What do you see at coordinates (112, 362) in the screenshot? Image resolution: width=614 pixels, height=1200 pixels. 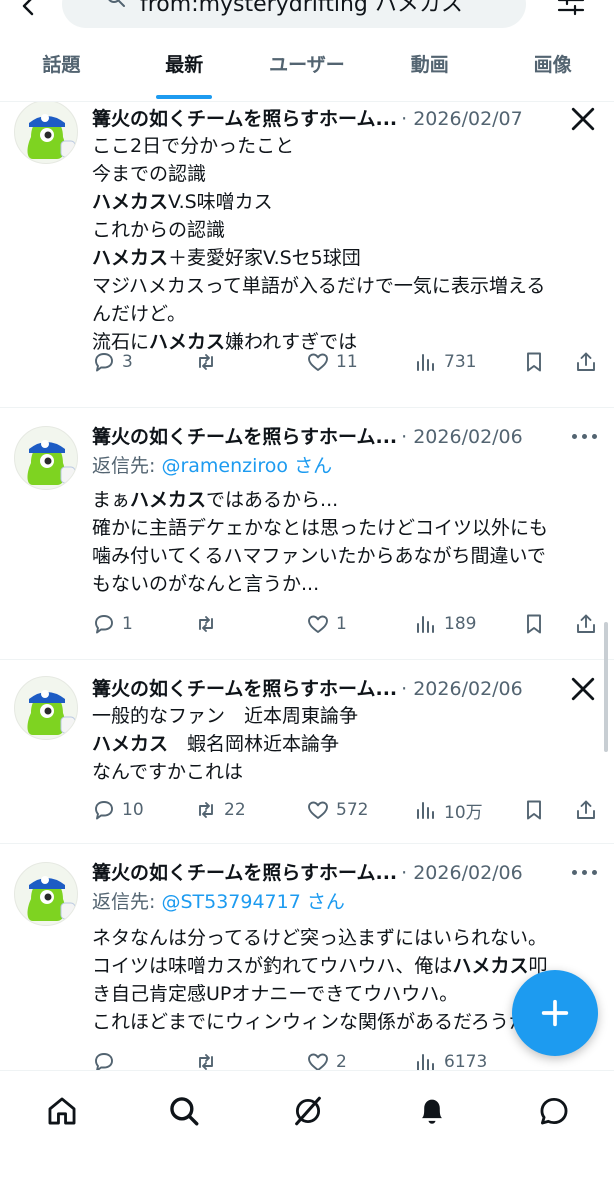 I see `reply-button: 3` at bounding box center [112, 362].